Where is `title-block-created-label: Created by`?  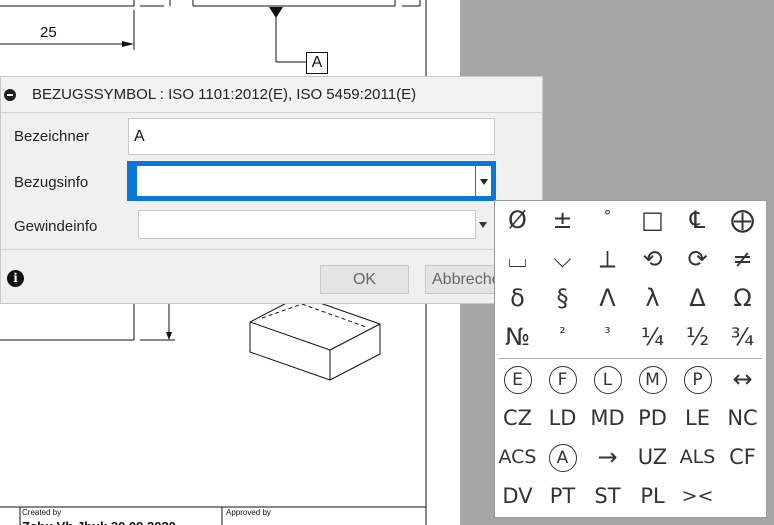 title-block-created-label: Created by is located at coordinates (42, 512).